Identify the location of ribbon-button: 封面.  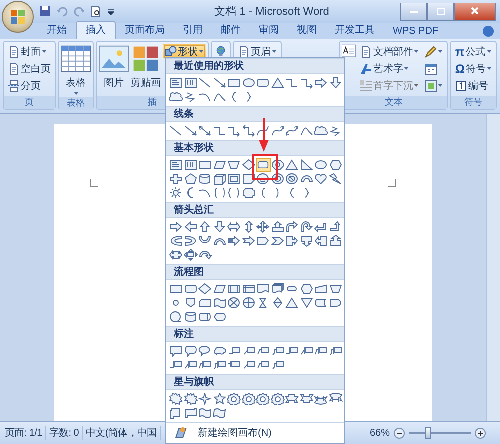
(29, 51).